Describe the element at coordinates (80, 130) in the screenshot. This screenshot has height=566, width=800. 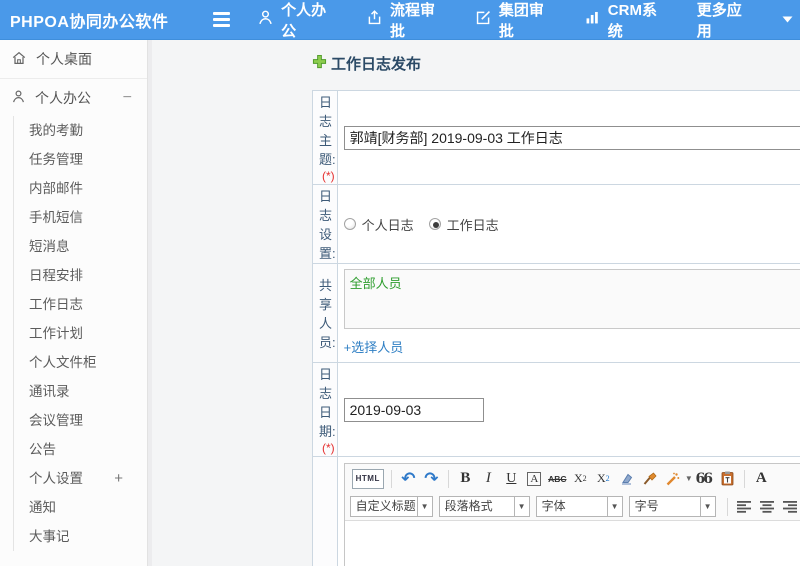
I see `sidebar-item-attendance: 我的考勤` at that location.